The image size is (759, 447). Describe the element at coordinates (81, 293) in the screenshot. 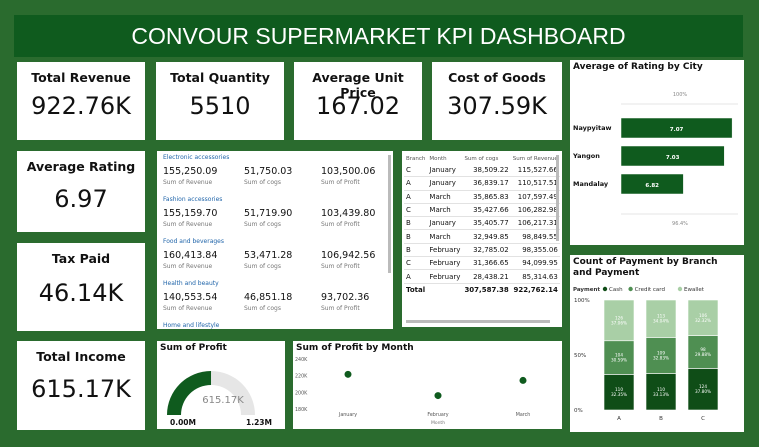

I see `kpi-value: 46.14K` at that location.